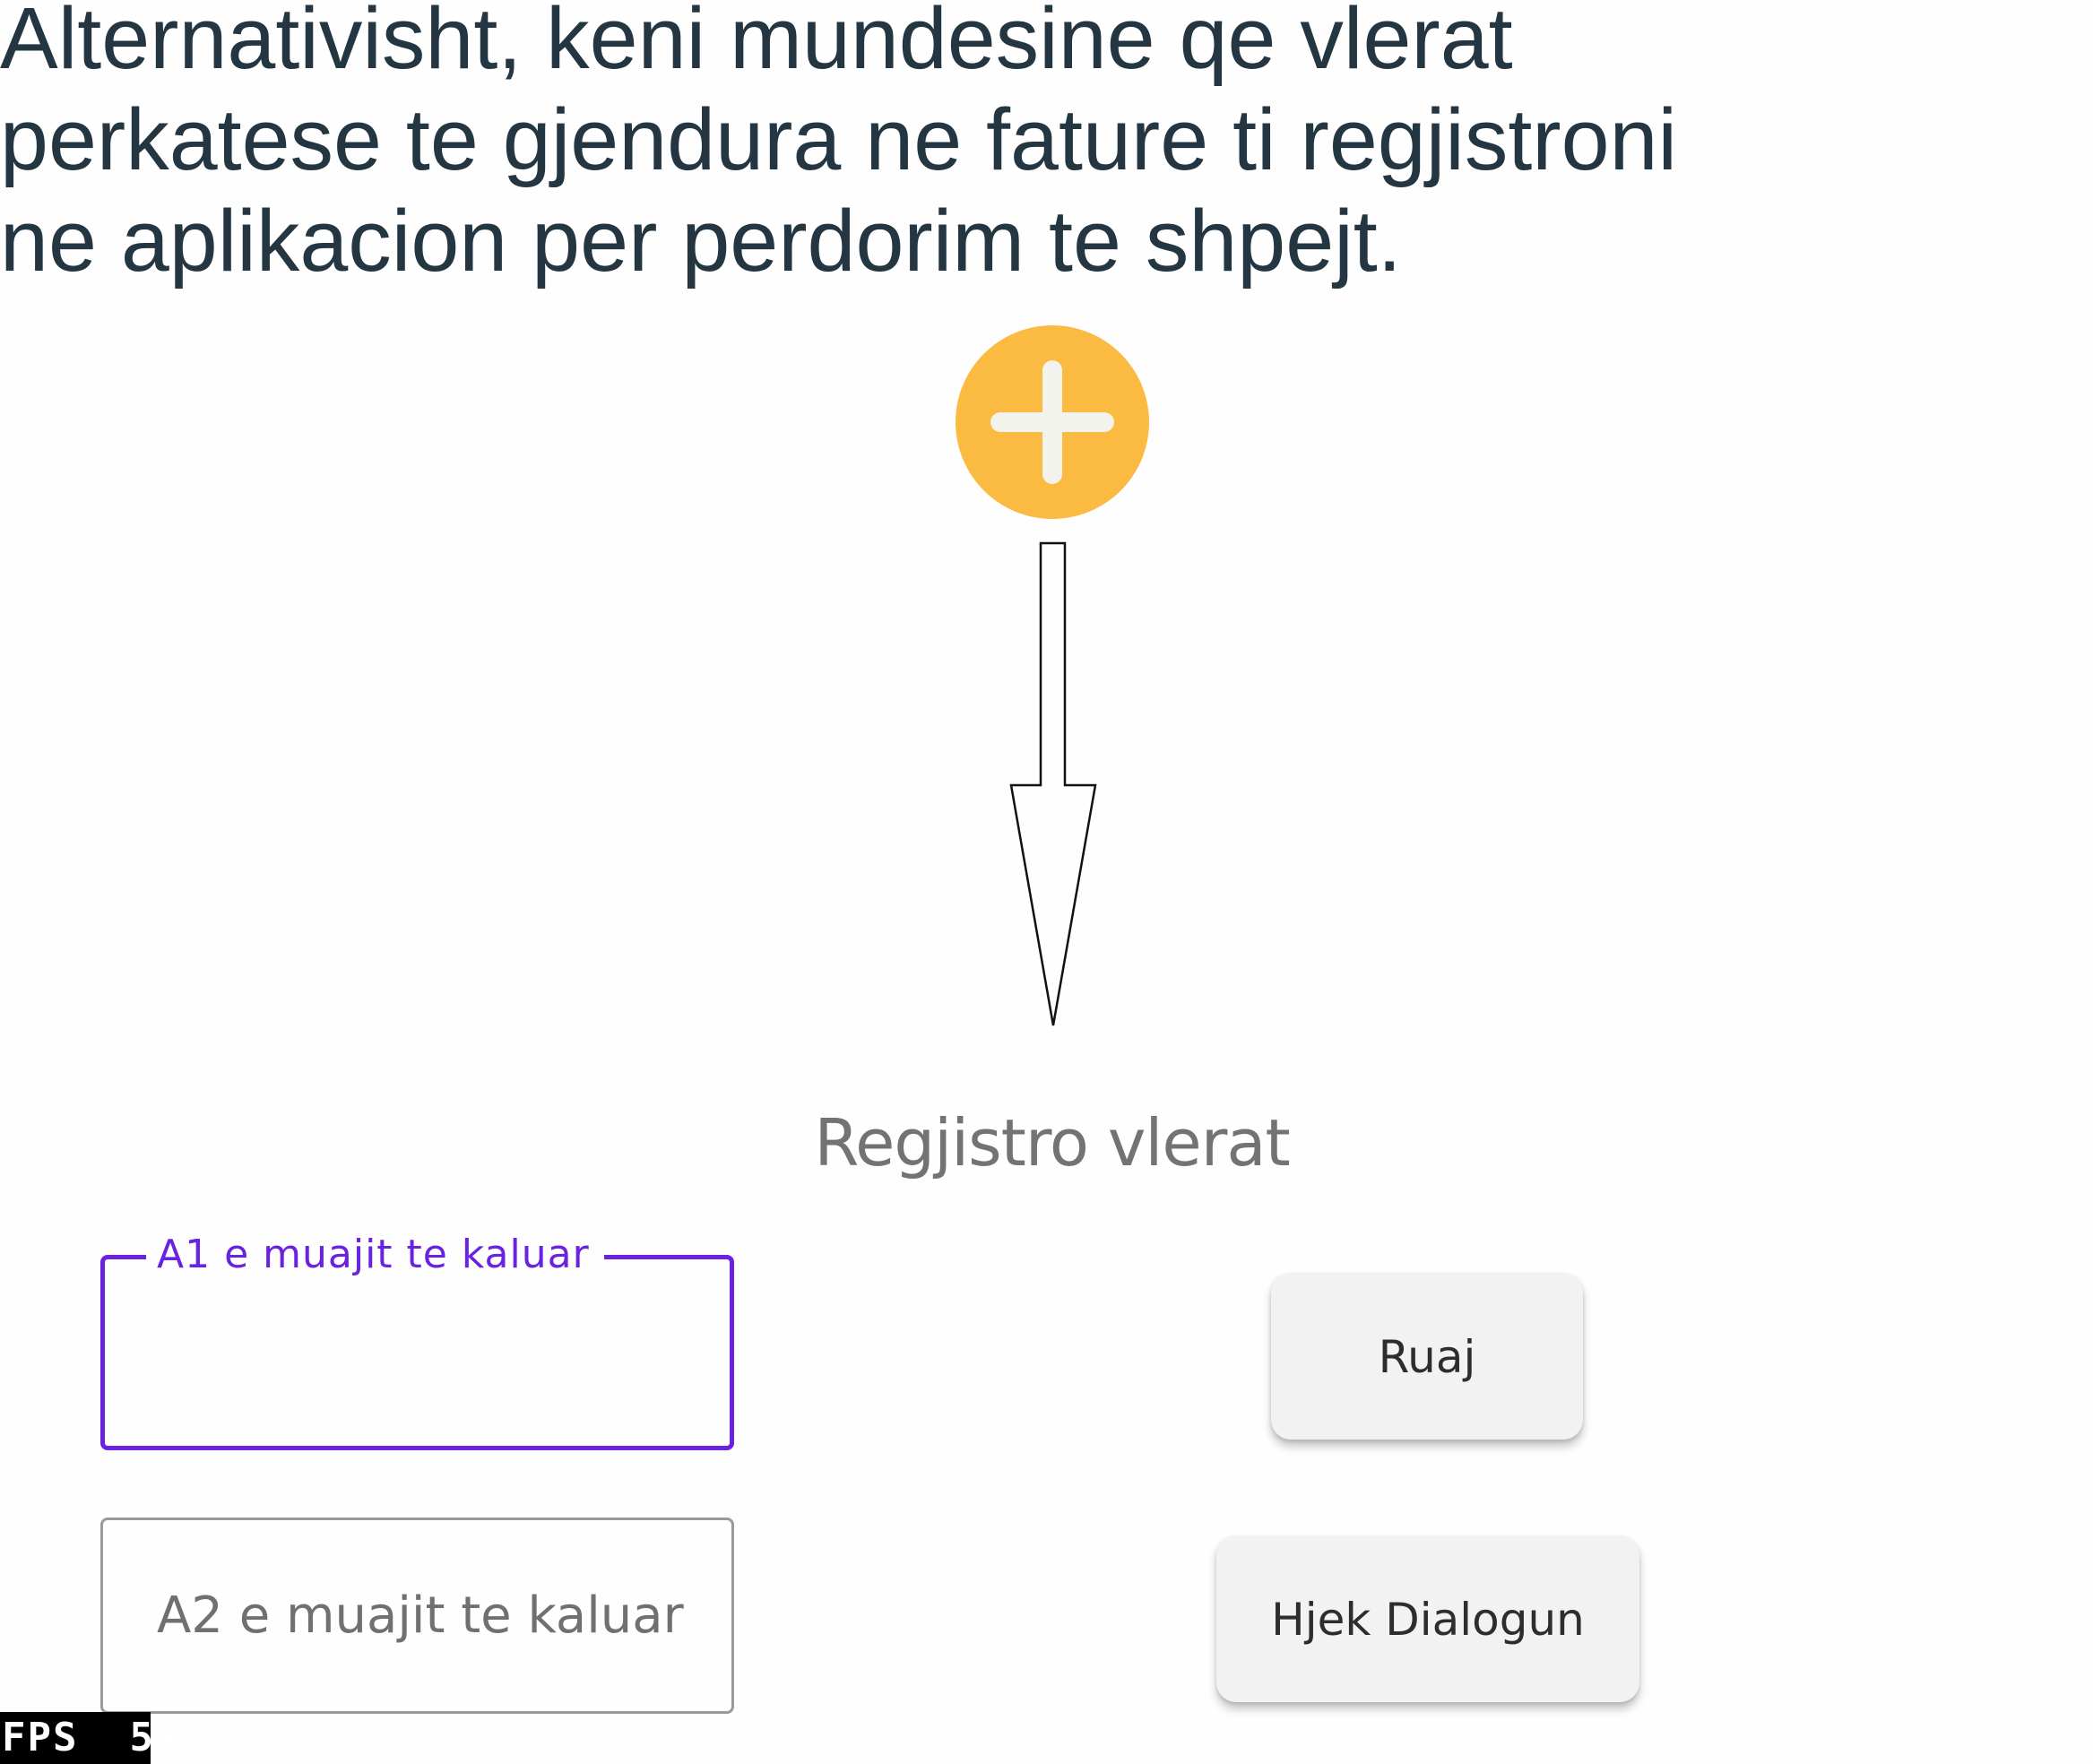 This screenshot has height=1764, width=2093. I want to click on fps-counter: FPS 59, so click(89, 1738).